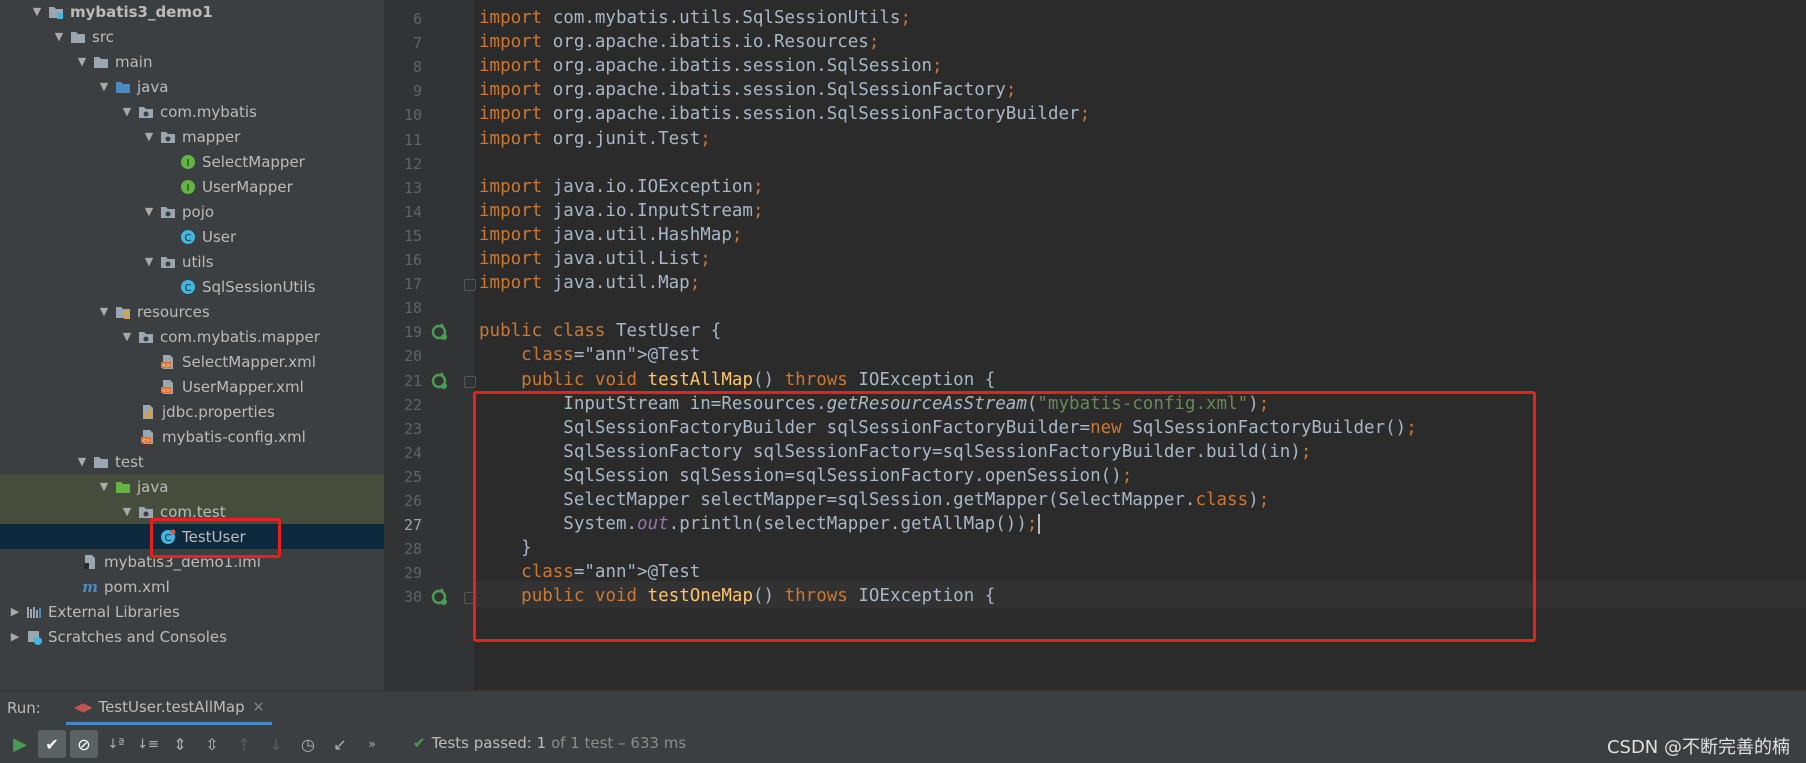 The width and height of the screenshot is (1806, 763). What do you see at coordinates (412, 284) in the screenshot?
I see `line-number: 17` at bounding box center [412, 284].